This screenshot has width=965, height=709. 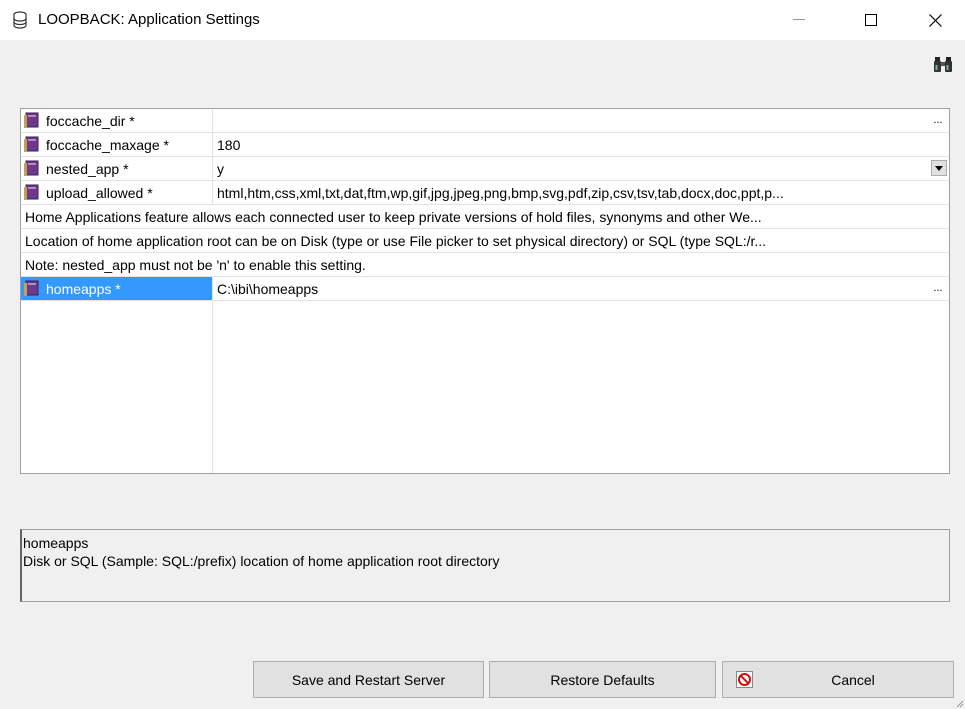 I want to click on restore-defaults-button: Restore Defaults, so click(x=602, y=679).